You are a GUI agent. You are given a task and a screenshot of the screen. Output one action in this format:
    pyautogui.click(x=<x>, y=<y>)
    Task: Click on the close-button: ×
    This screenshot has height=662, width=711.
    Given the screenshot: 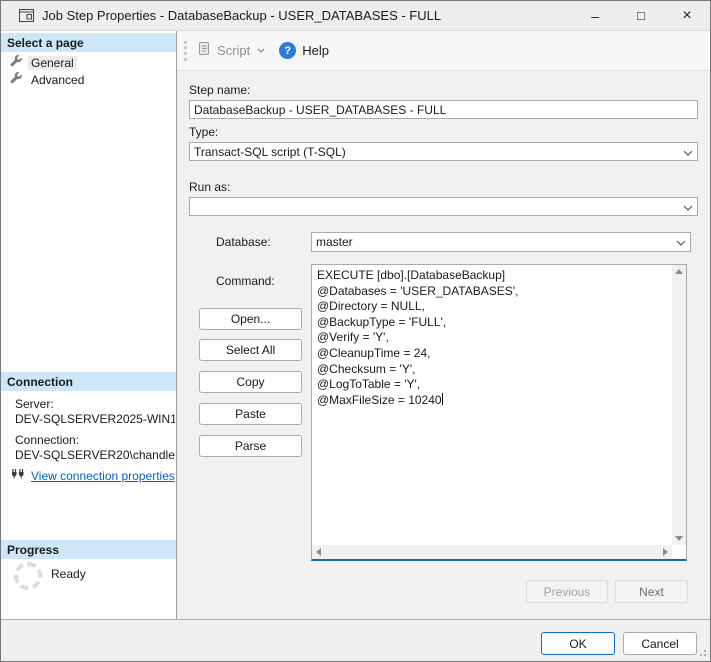 What is the action you would take?
    pyautogui.click(x=687, y=15)
    